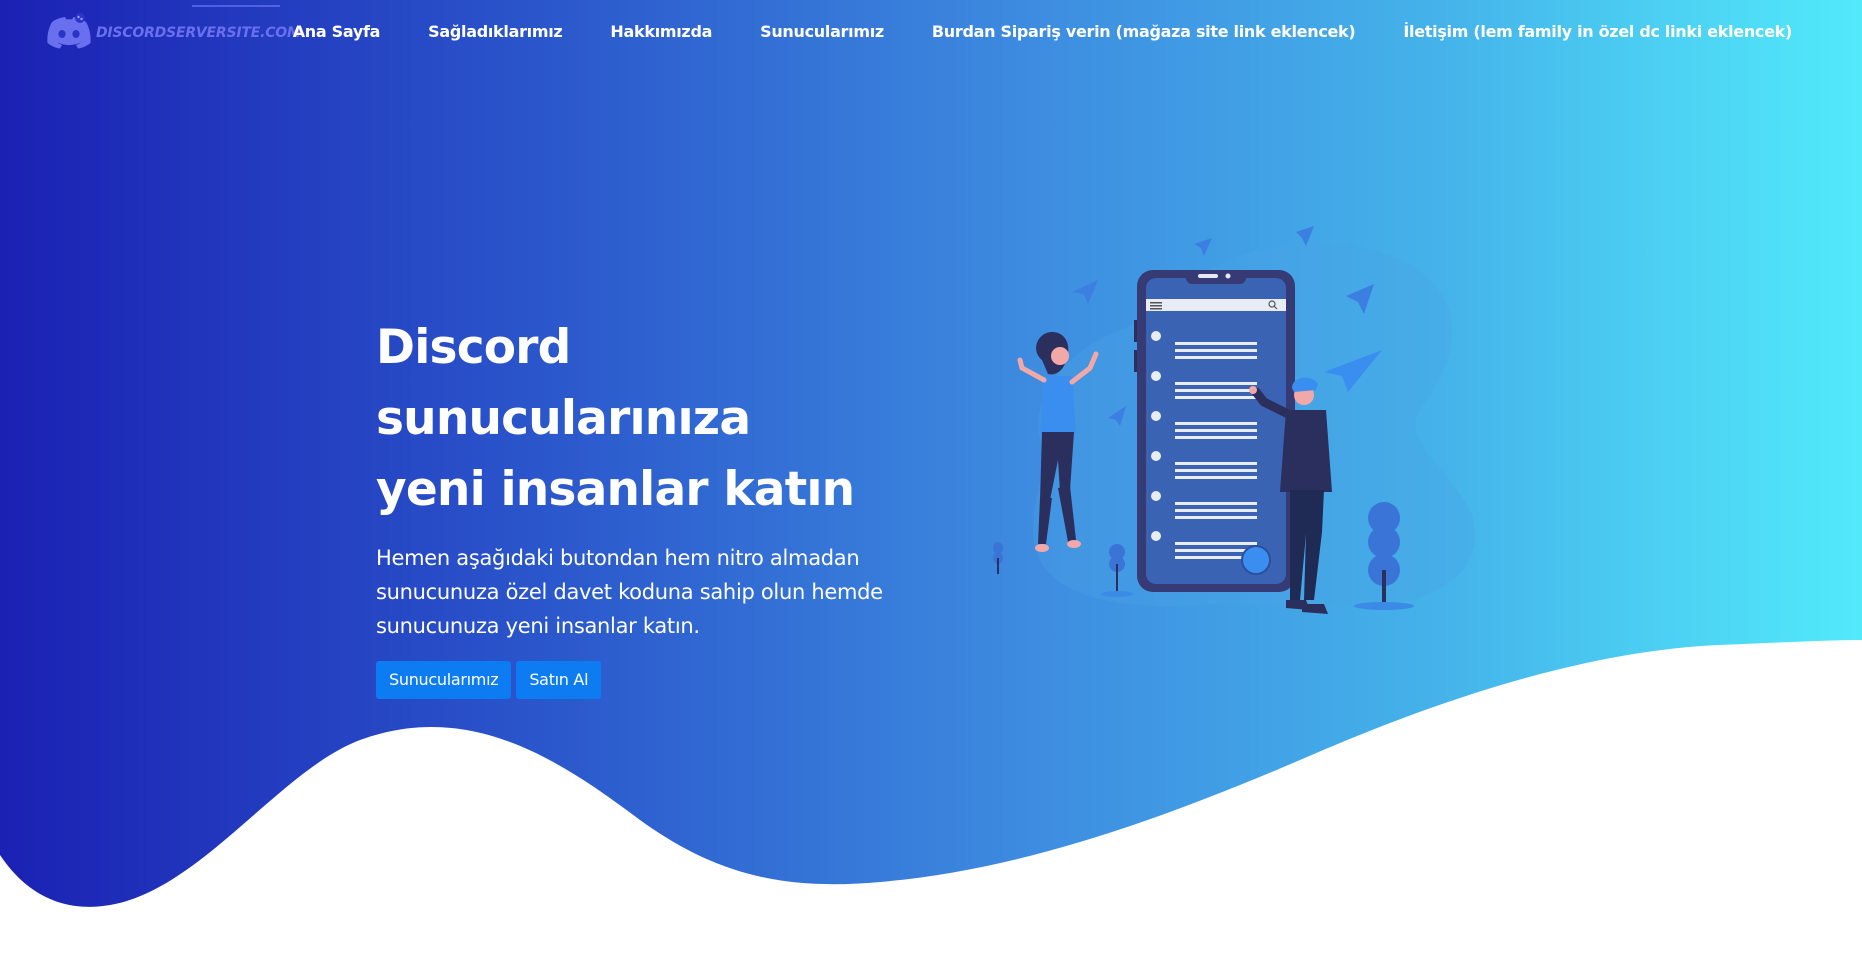  What do you see at coordinates (236, 6) in the screenshot?
I see `logo-tagline-strip` at bounding box center [236, 6].